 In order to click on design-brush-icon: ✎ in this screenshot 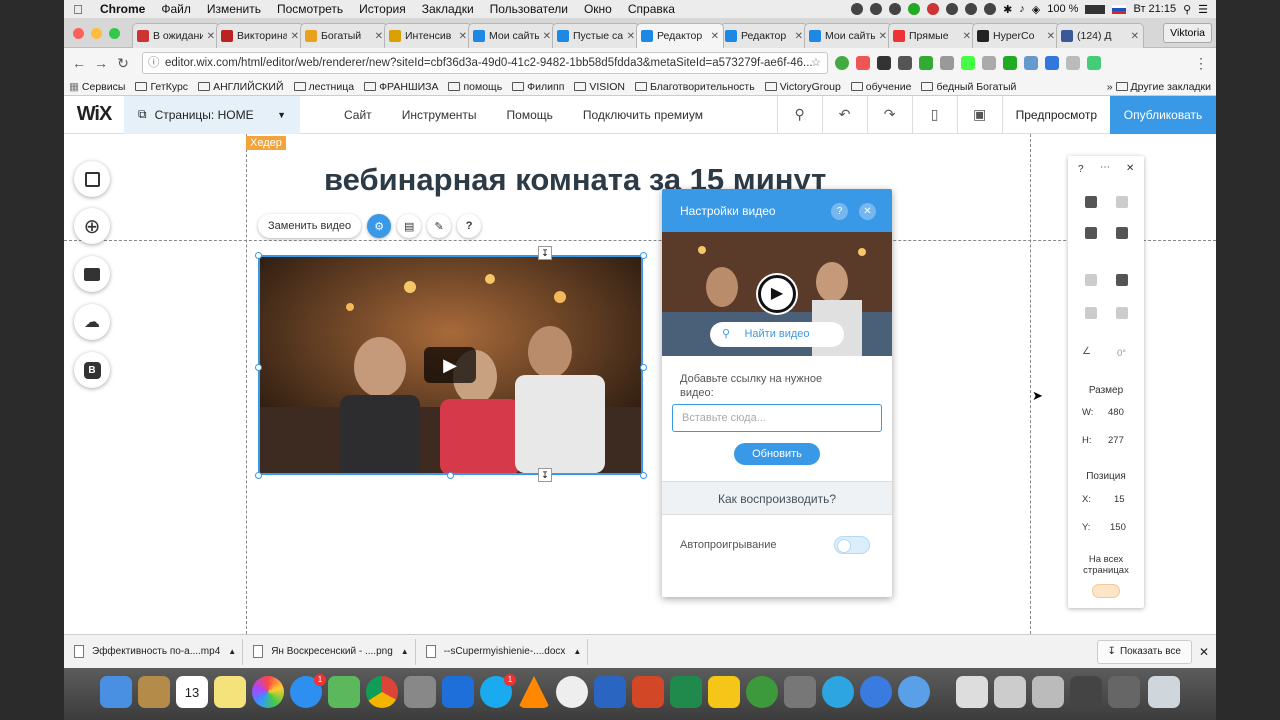, I will do `click(439, 226)`.